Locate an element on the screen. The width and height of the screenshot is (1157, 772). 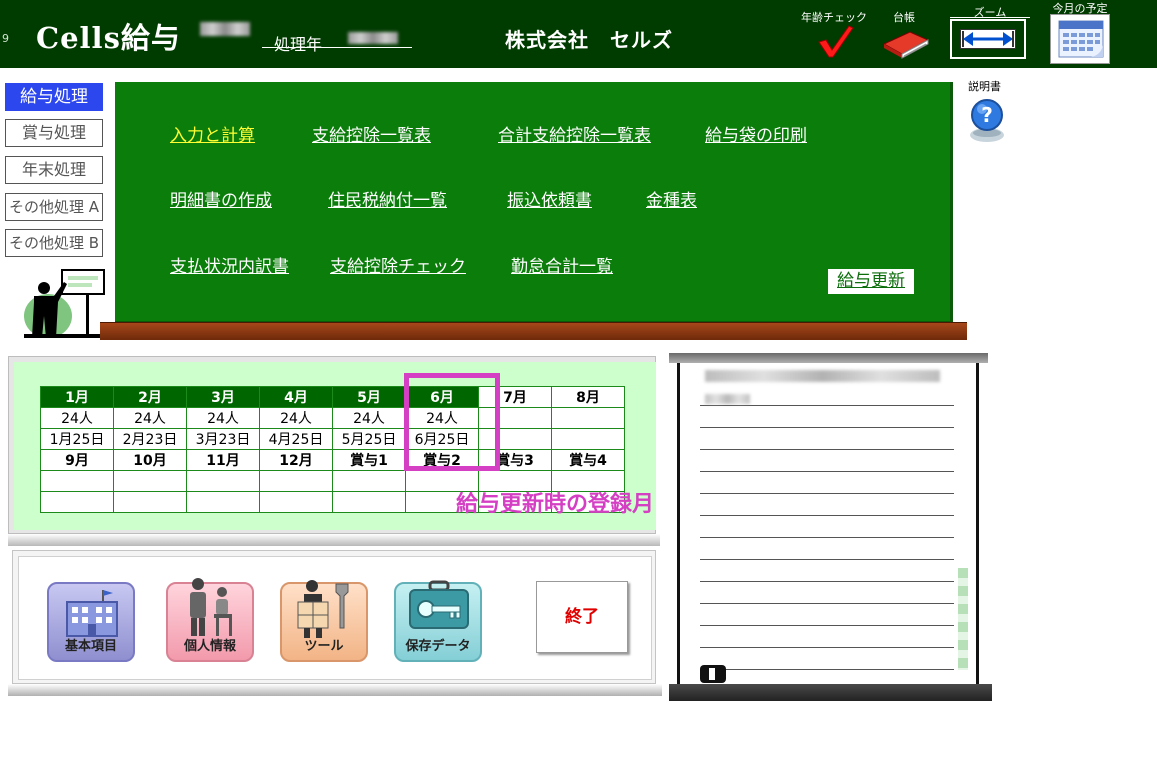
tab-other-a: その他処理 A is located at coordinates (54, 207).